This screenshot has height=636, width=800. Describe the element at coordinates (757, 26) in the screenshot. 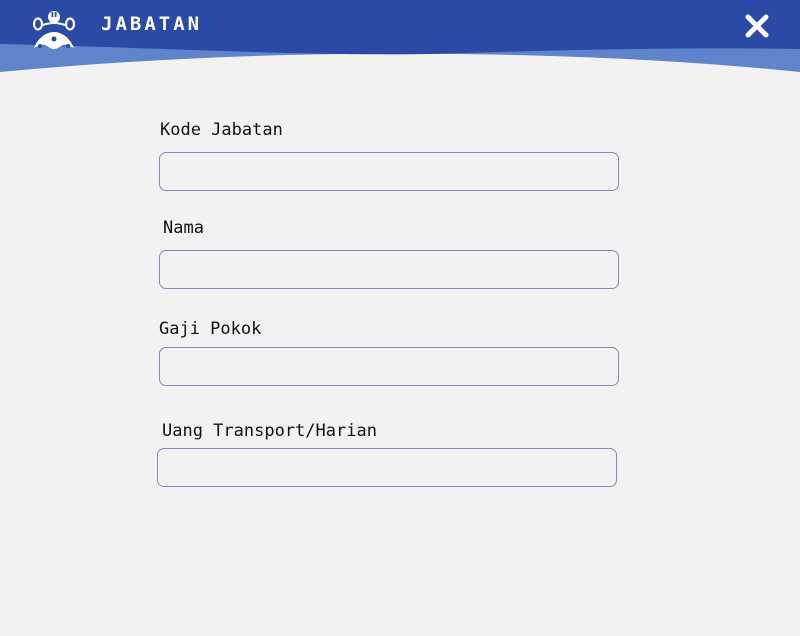

I see `close-icon` at that location.